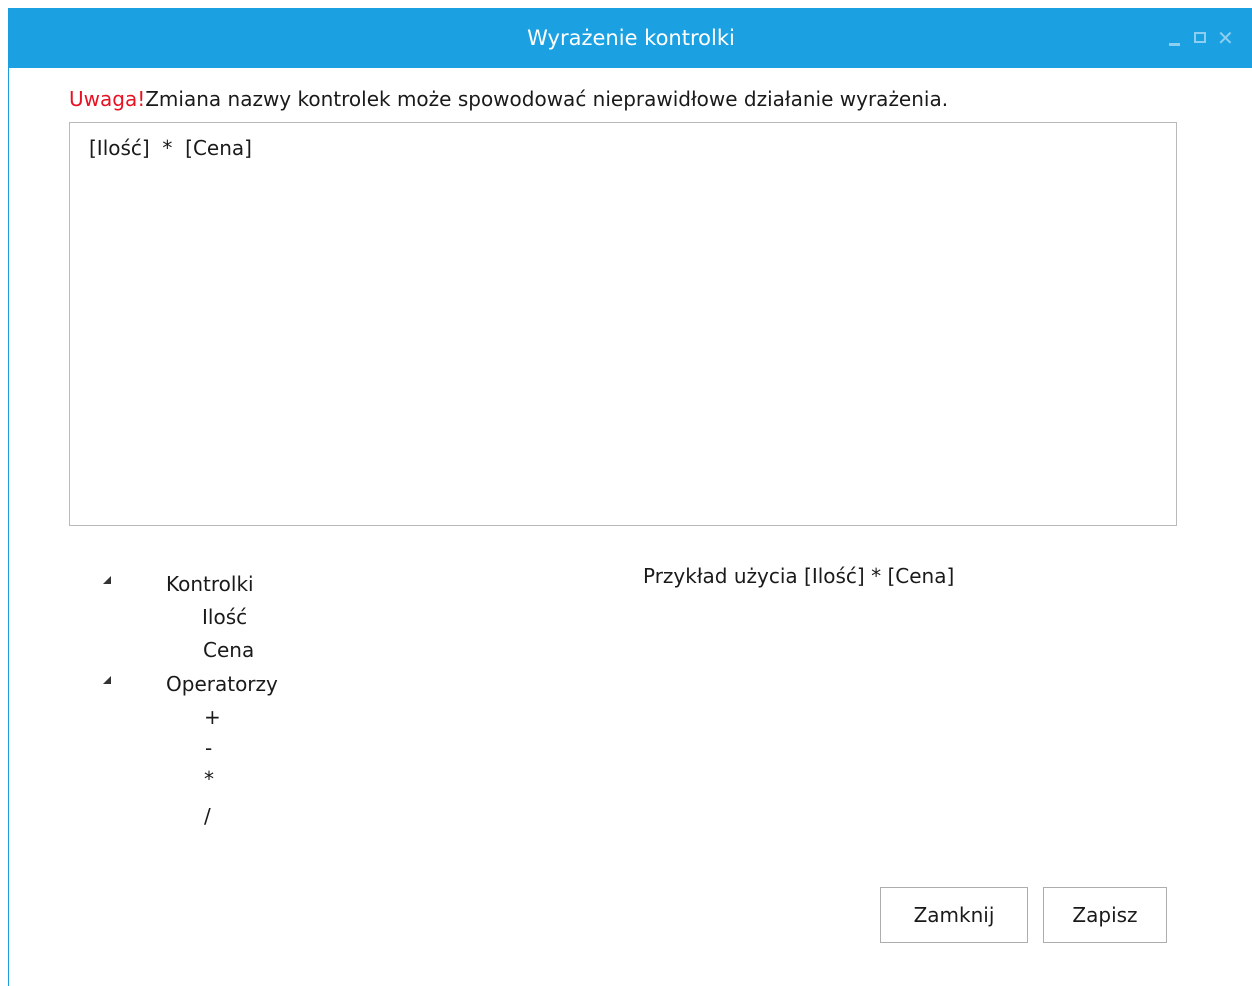  What do you see at coordinates (224, 617) in the screenshot?
I see `tree-item-ilosc: Ilość` at bounding box center [224, 617].